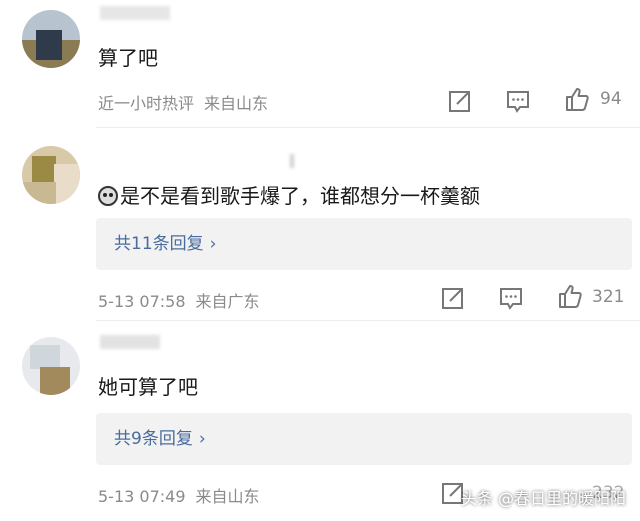 The width and height of the screenshot is (640, 521). What do you see at coordinates (142, 496) in the screenshot?
I see `comment-time: 5-13 07:49` at bounding box center [142, 496].